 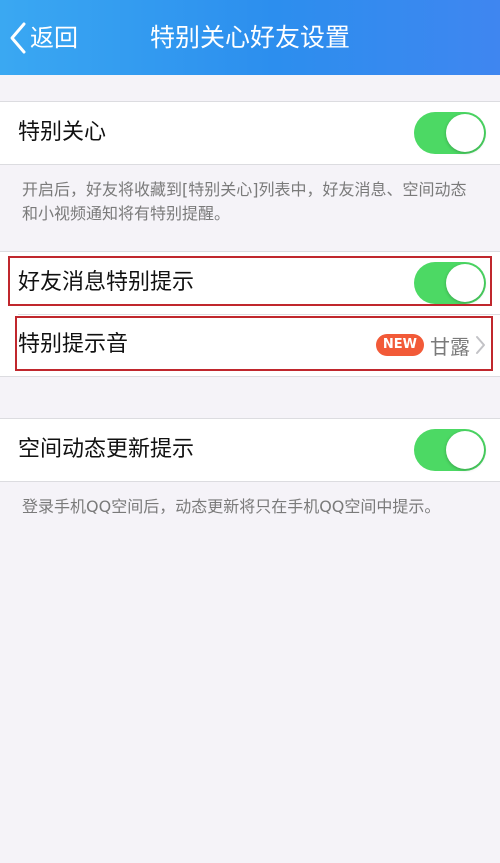 What do you see at coordinates (231, 506) in the screenshot?
I see `zone-updates-hint: 登录手机QQ空间后，动态更新将只在手机QQ空间中提示。` at bounding box center [231, 506].